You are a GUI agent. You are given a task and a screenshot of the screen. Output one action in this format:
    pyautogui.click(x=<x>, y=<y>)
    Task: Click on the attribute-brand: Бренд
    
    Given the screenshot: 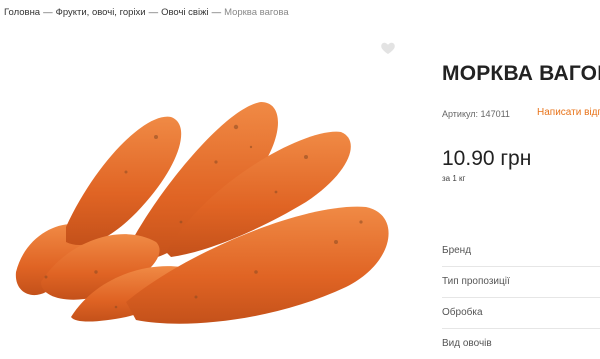 What is the action you would take?
    pyautogui.click(x=521, y=251)
    